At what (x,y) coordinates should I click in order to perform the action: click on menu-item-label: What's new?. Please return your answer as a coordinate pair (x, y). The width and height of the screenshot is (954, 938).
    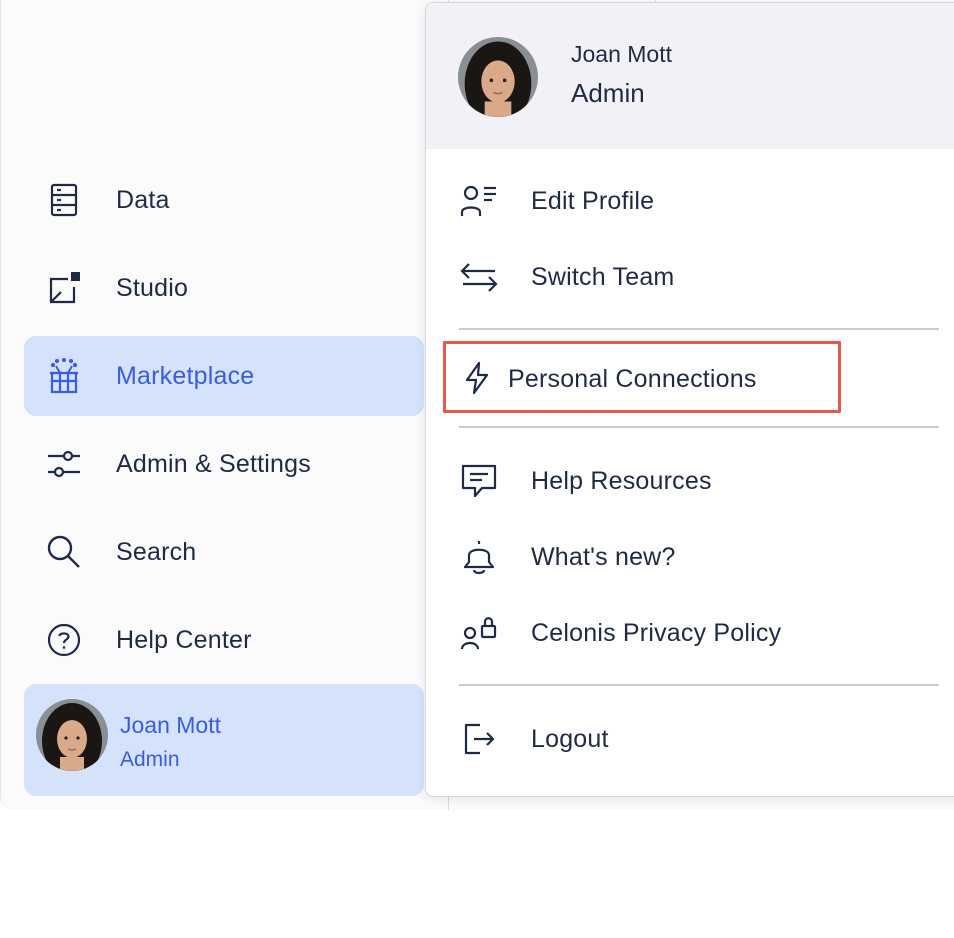
    Looking at the image, I should click on (603, 556).